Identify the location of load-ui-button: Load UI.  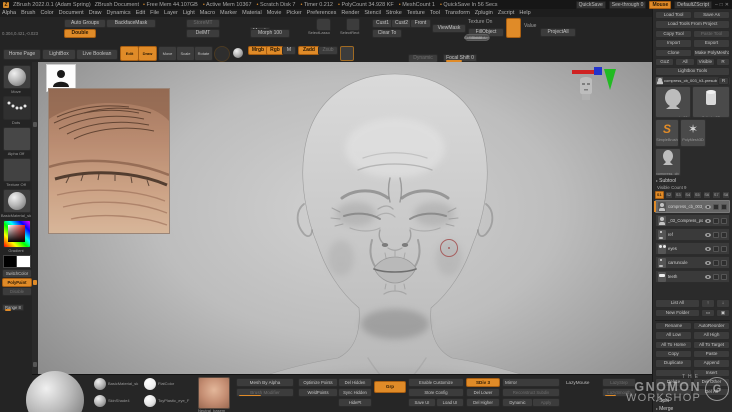
(450, 402).